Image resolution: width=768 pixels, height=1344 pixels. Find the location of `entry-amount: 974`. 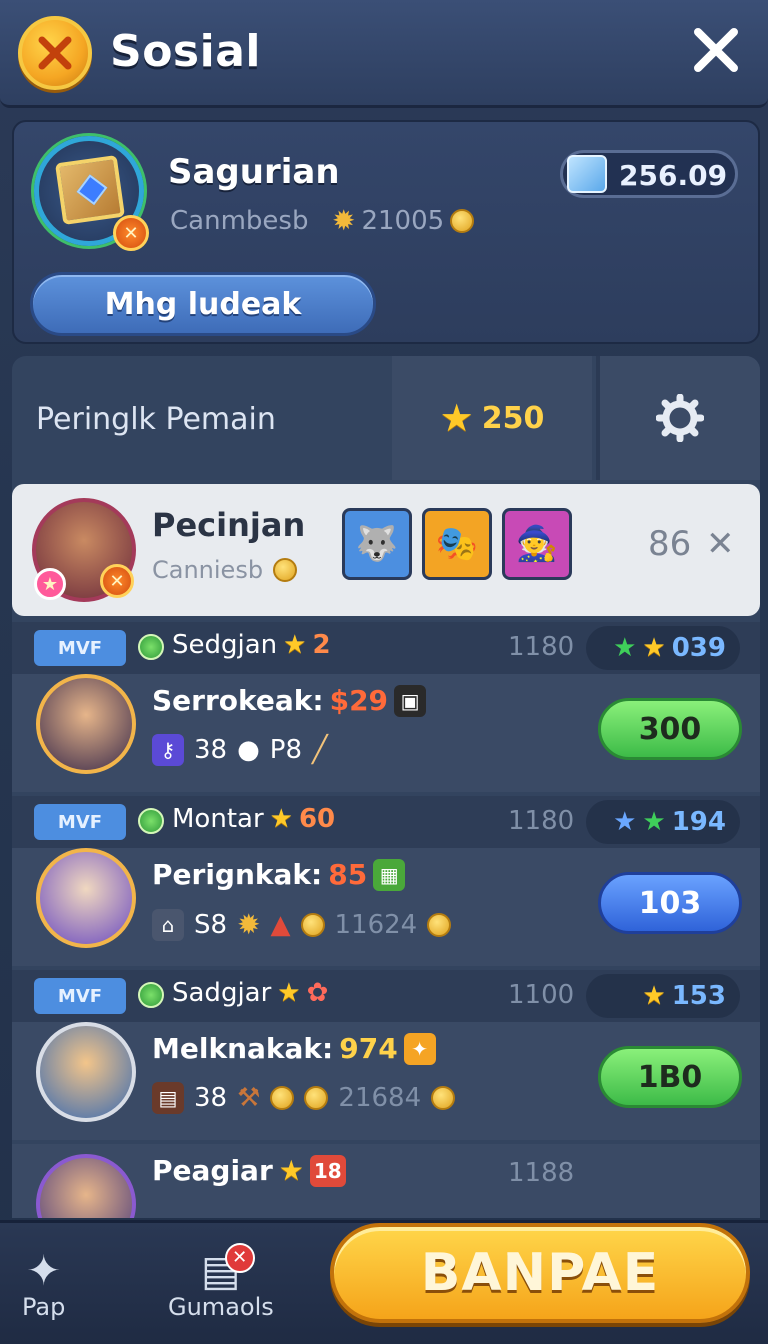

entry-amount: 974 is located at coordinates (368, 1048).